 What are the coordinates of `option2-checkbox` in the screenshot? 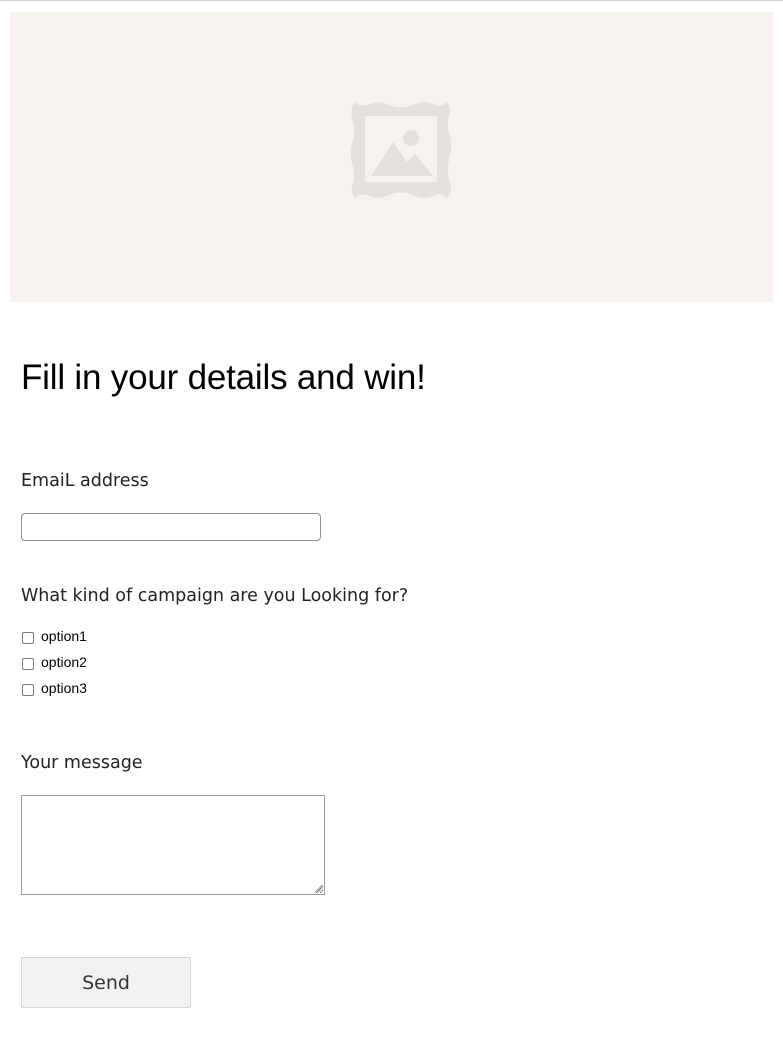 It's located at (28, 664).